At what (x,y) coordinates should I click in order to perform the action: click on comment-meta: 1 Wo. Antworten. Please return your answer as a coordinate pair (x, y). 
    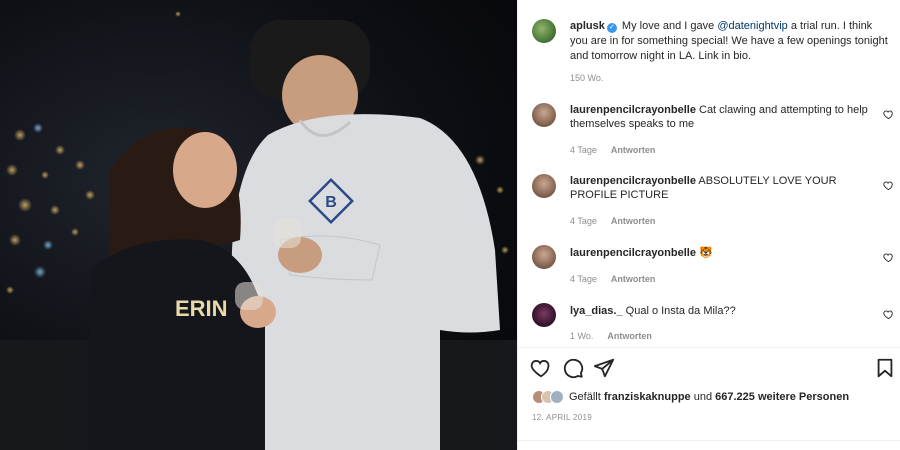
    Looking at the image, I should click on (611, 336).